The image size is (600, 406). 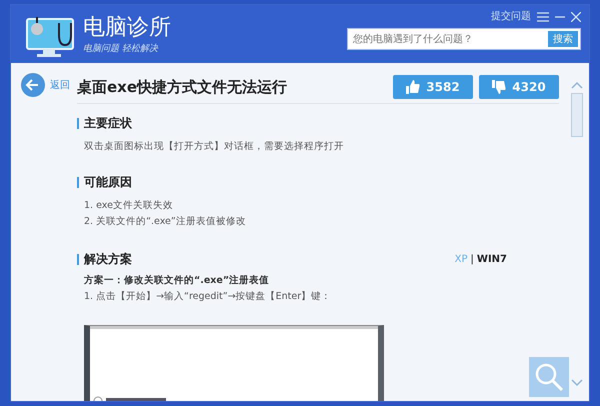 What do you see at coordinates (577, 85) in the screenshot?
I see `scroll-up-icon` at bounding box center [577, 85].